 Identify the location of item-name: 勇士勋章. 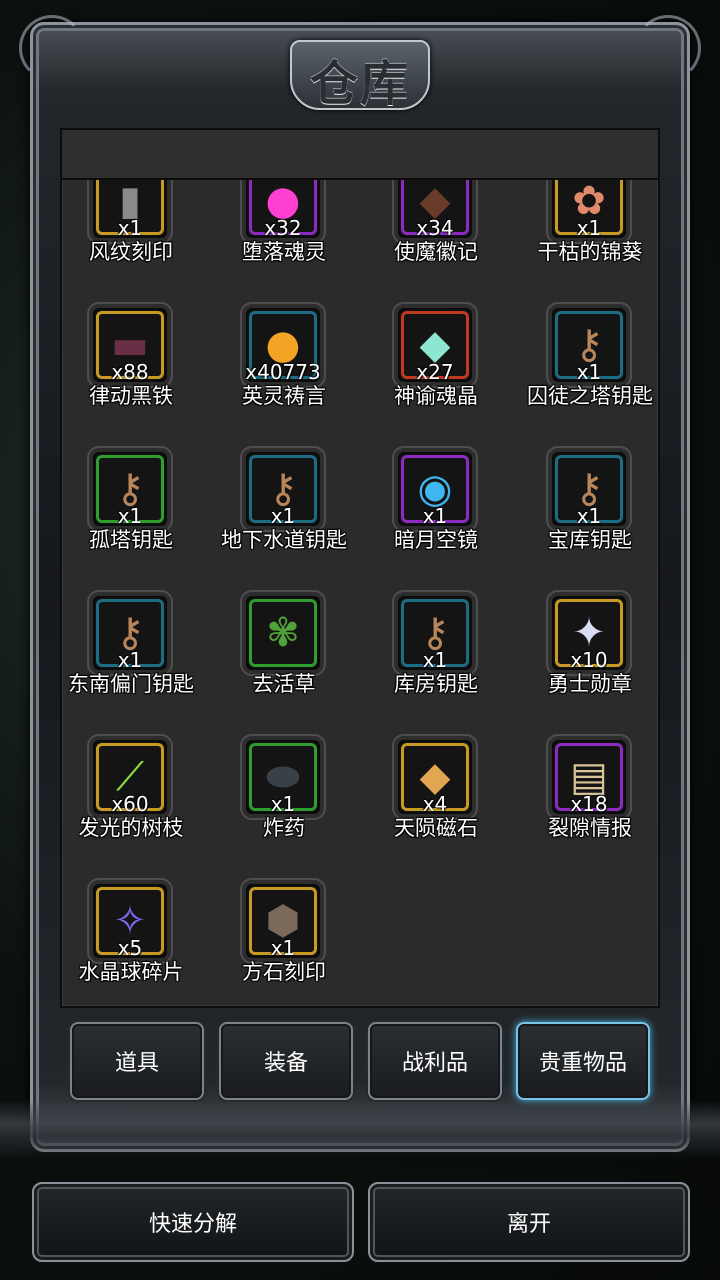
(590, 684).